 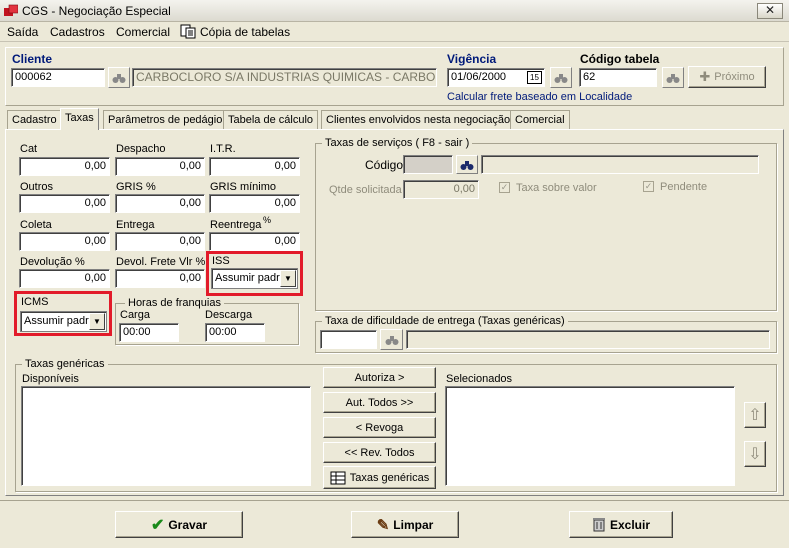 I want to click on codigo-tabela-input: 62, so click(x=618, y=77).